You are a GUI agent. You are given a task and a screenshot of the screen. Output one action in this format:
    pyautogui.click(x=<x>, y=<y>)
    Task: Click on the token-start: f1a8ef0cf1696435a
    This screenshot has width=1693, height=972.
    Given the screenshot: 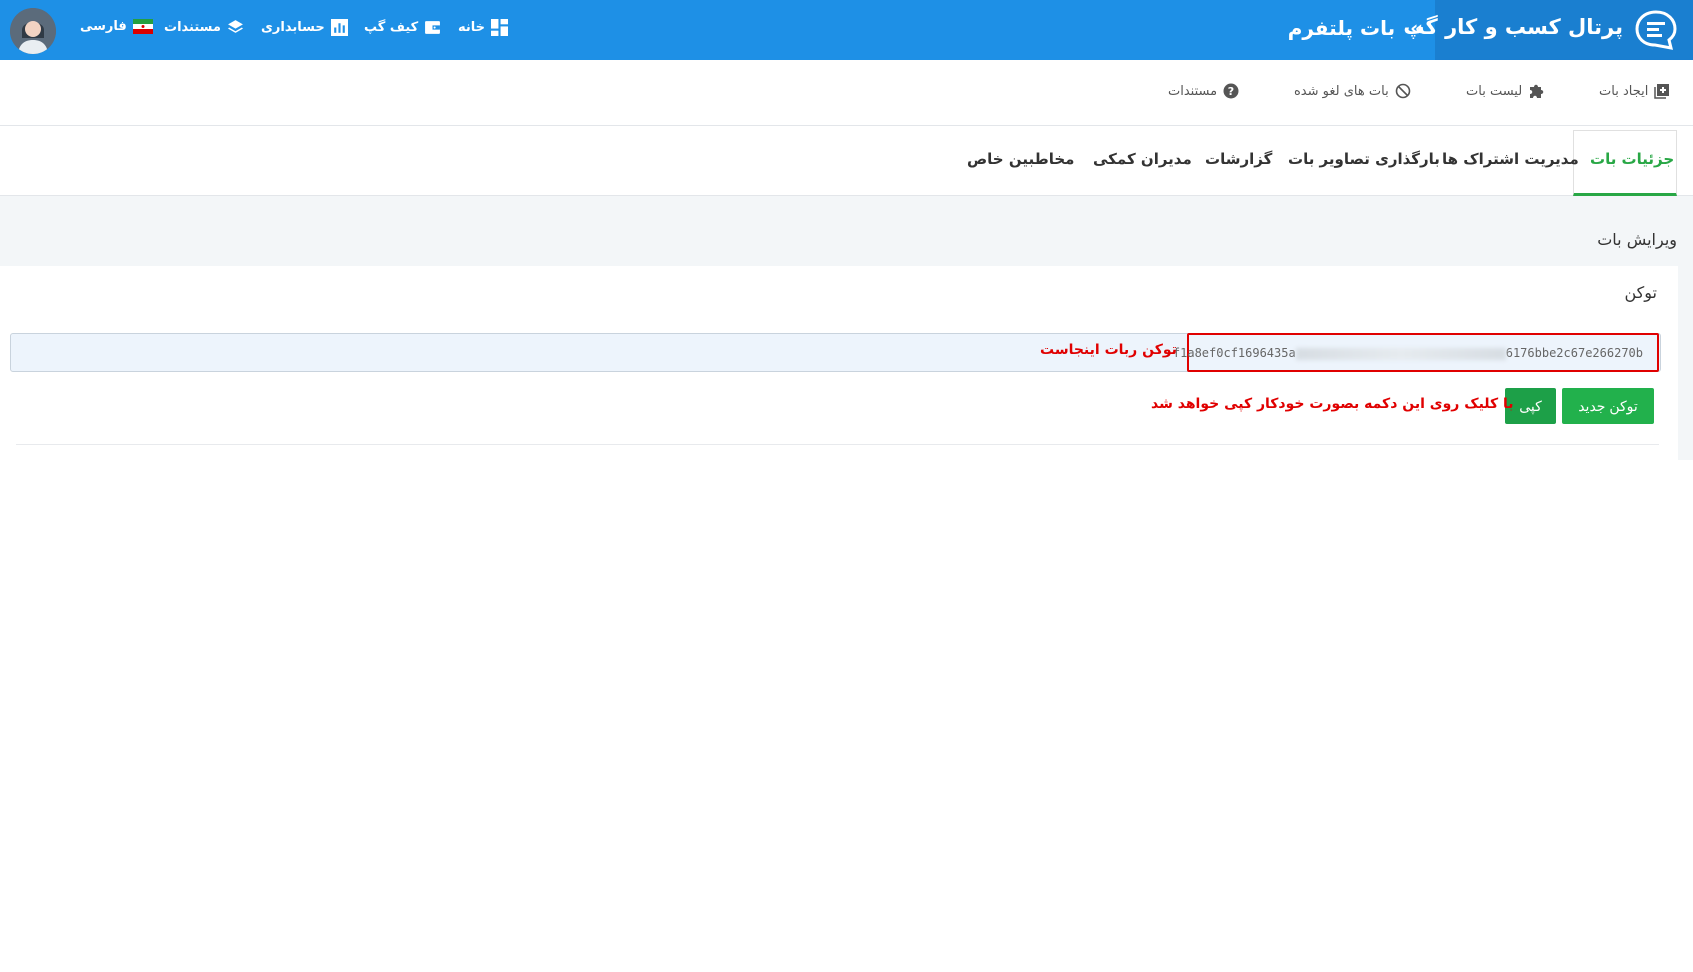 What is the action you would take?
    pyautogui.click(x=1234, y=353)
    